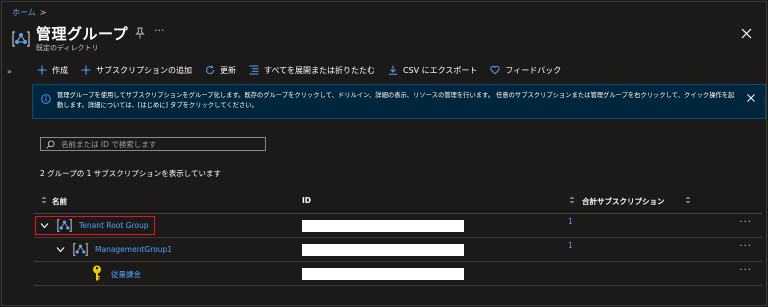 Image resolution: width=768 pixels, height=307 pixels. I want to click on expand-menu-icon: », so click(9, 71).